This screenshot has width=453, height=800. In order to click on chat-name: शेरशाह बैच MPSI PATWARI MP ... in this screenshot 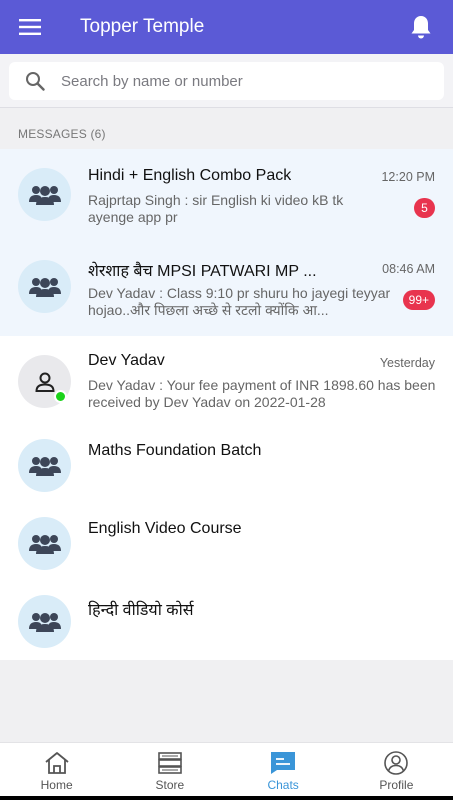, I will do `click(202, 271)`.